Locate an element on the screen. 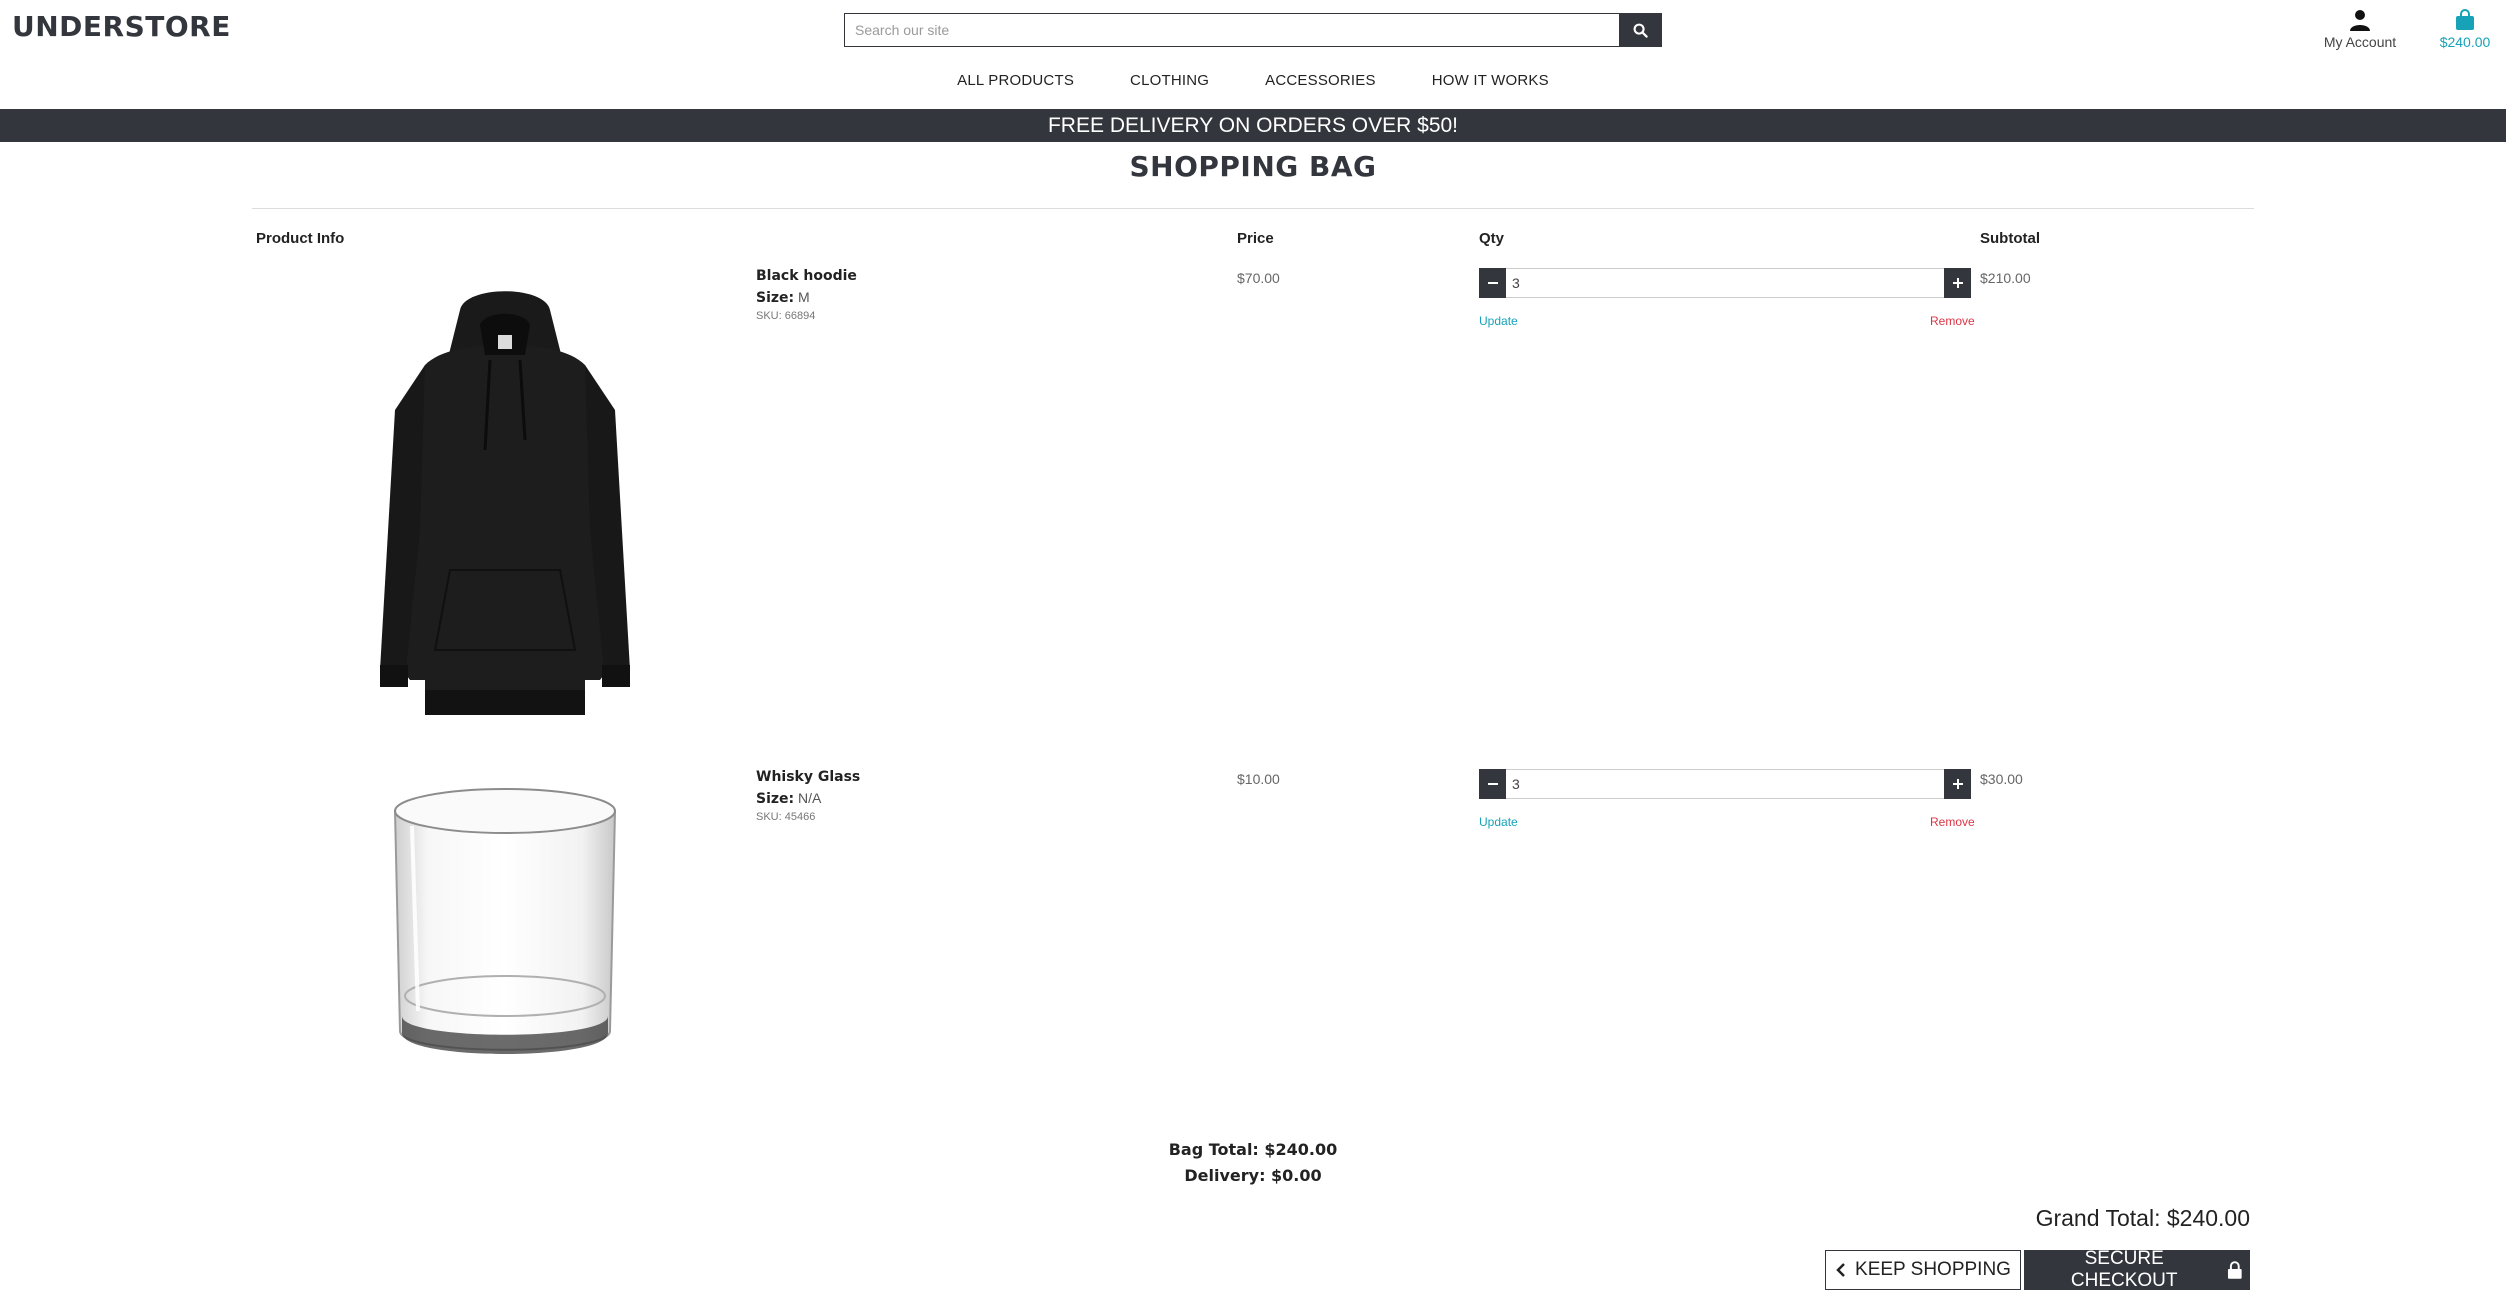 This screenshot has width=2506, height=1292. size-value: N/A is located at coordinates (810, 798).